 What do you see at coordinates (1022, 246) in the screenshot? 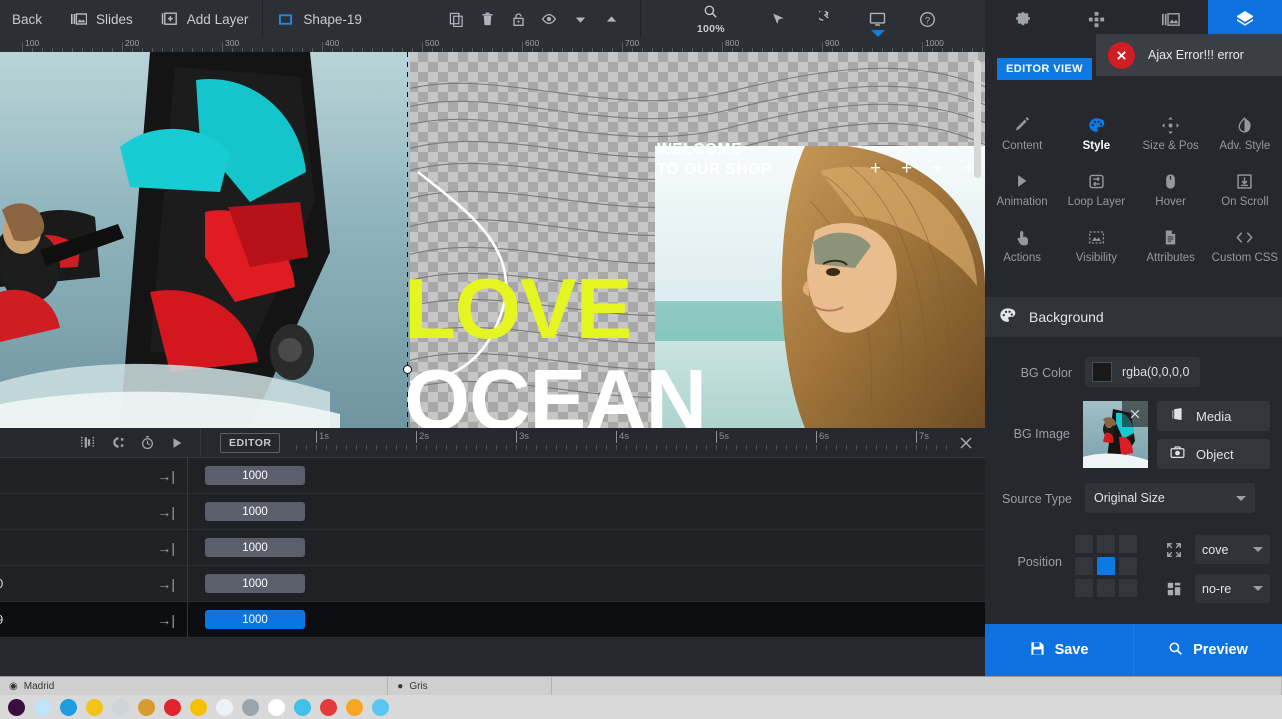
I see `tab-actions: Actions` at bounding box center [1022, 246].